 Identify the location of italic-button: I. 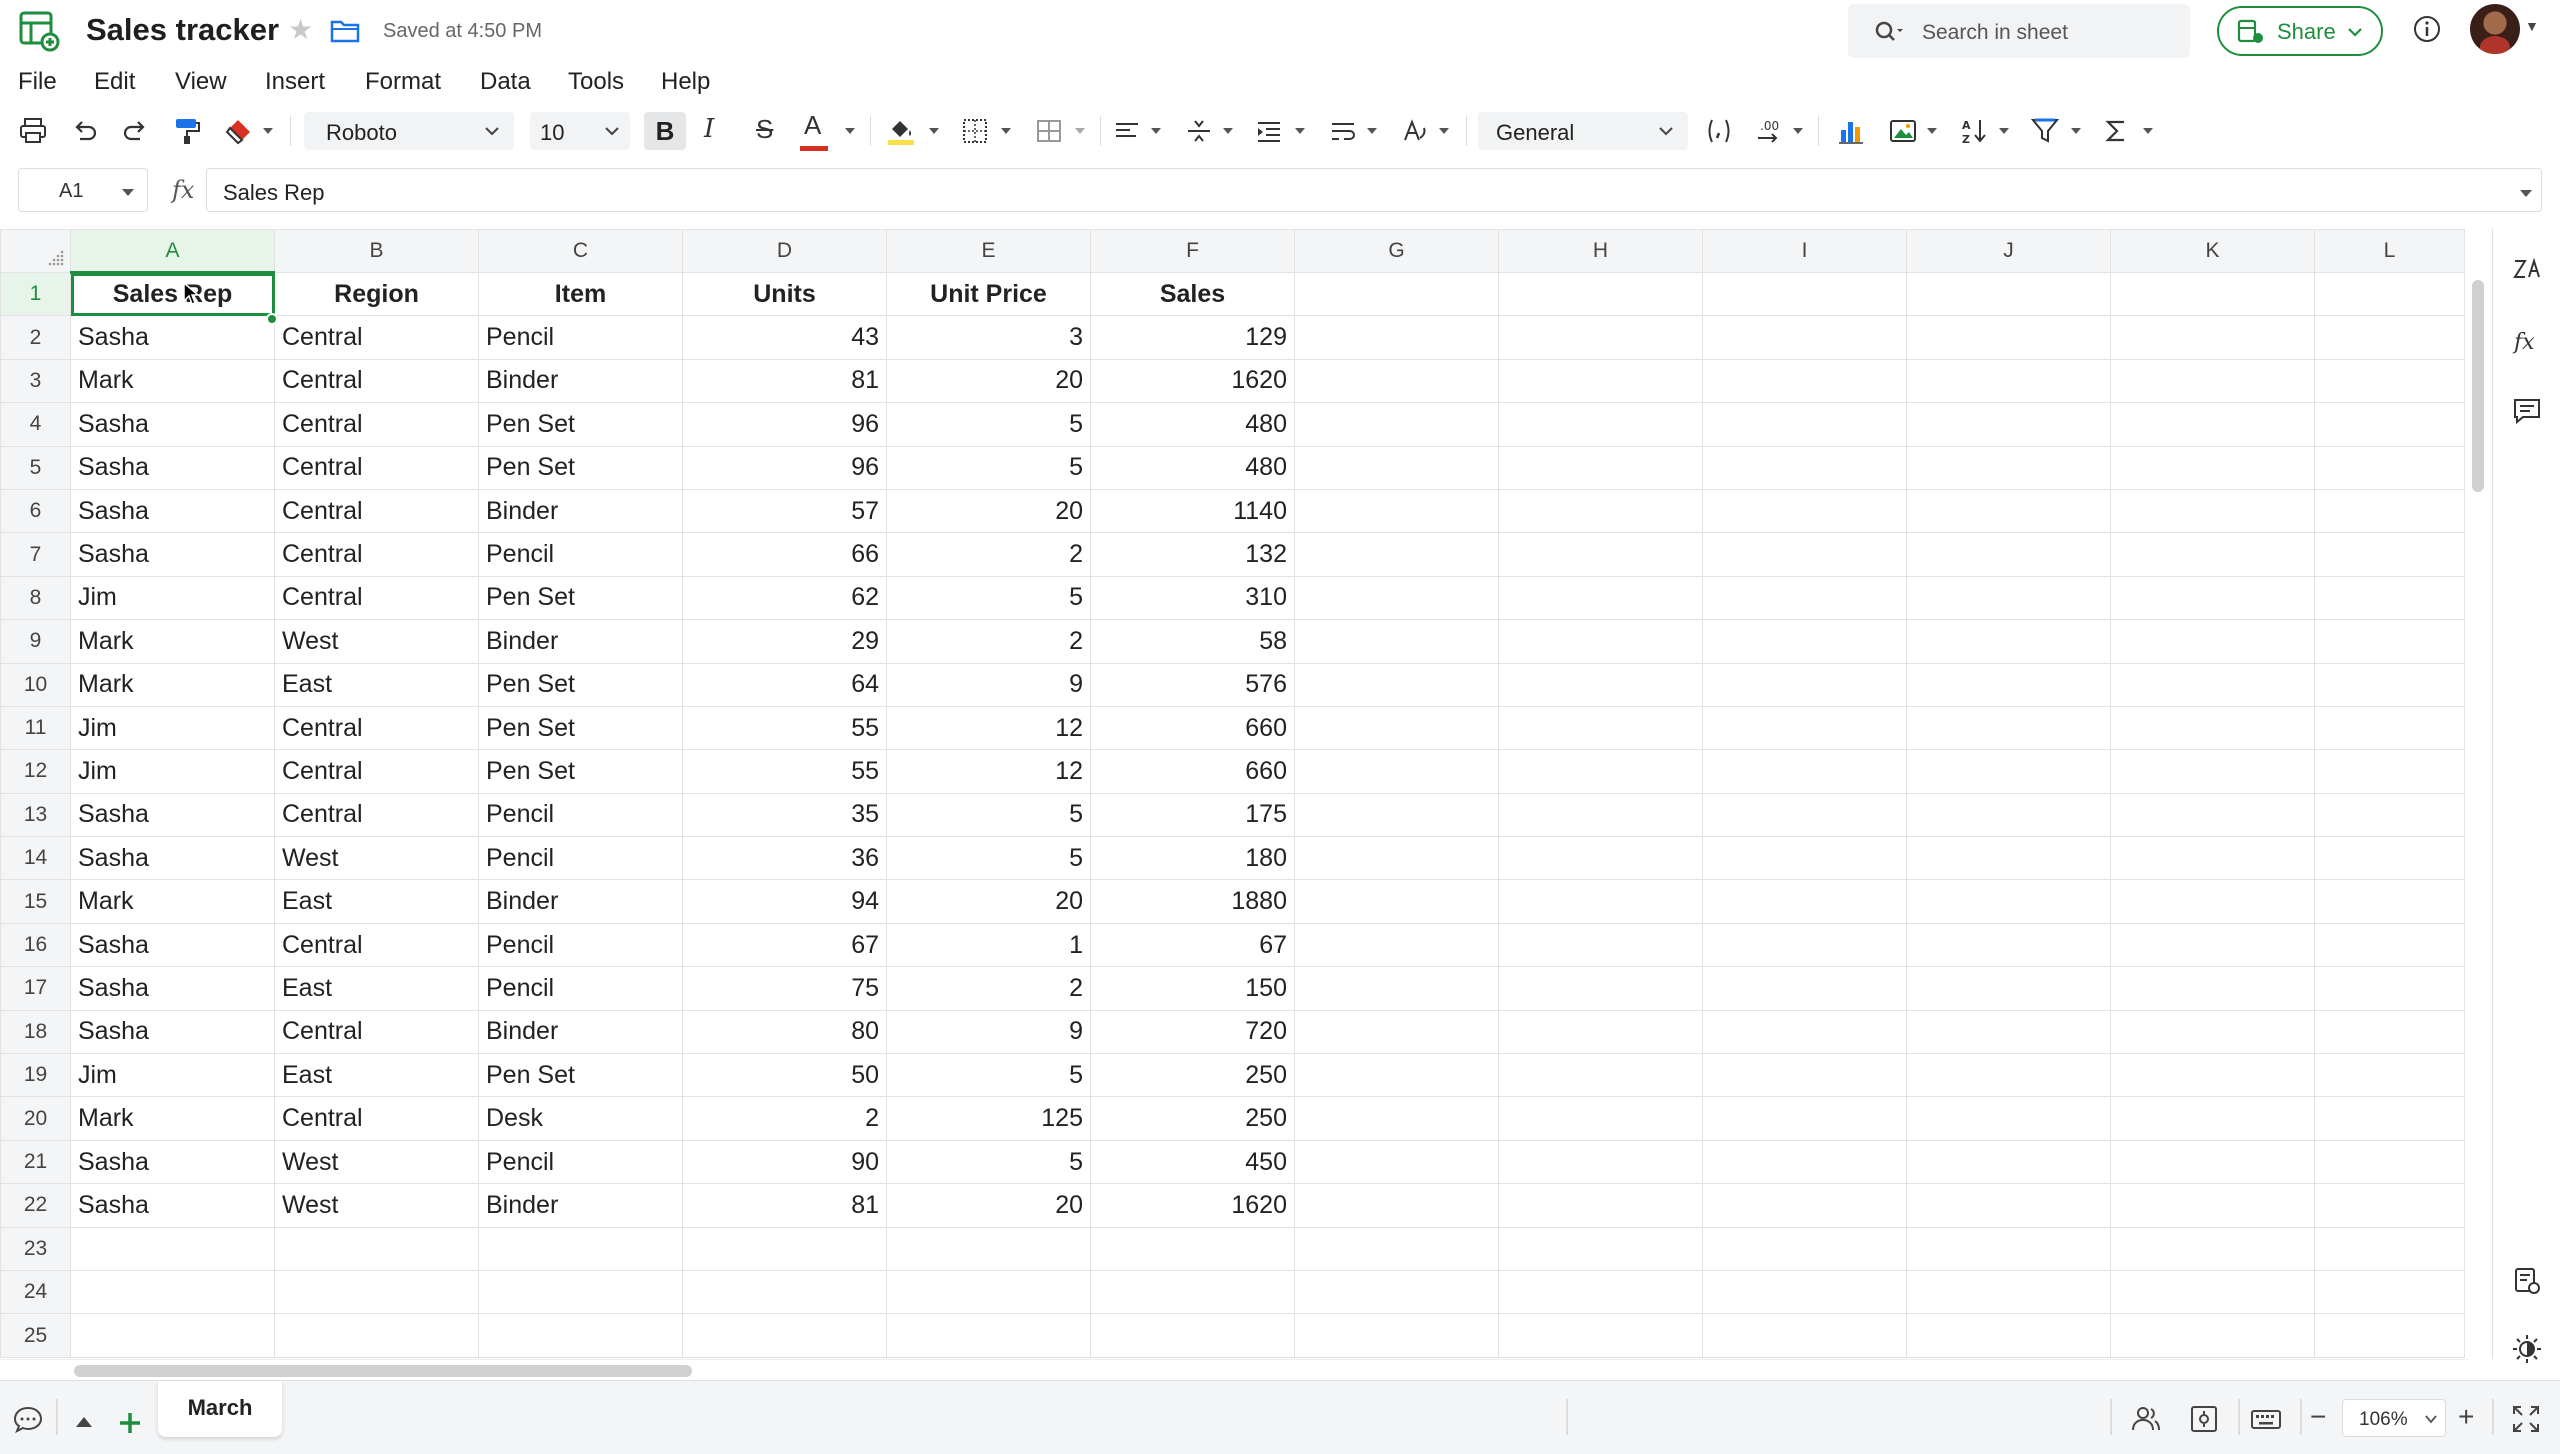
(709, 129).